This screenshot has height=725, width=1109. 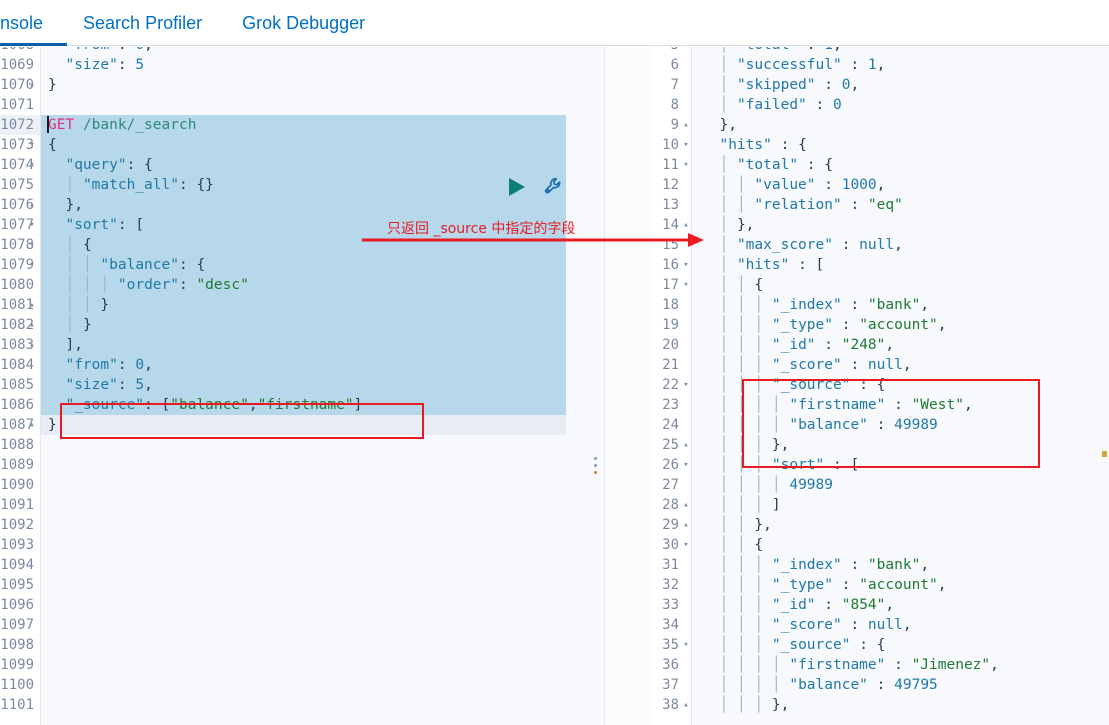 I want to click on code-line: 9 ▴ },, so click(x=857, y=125).